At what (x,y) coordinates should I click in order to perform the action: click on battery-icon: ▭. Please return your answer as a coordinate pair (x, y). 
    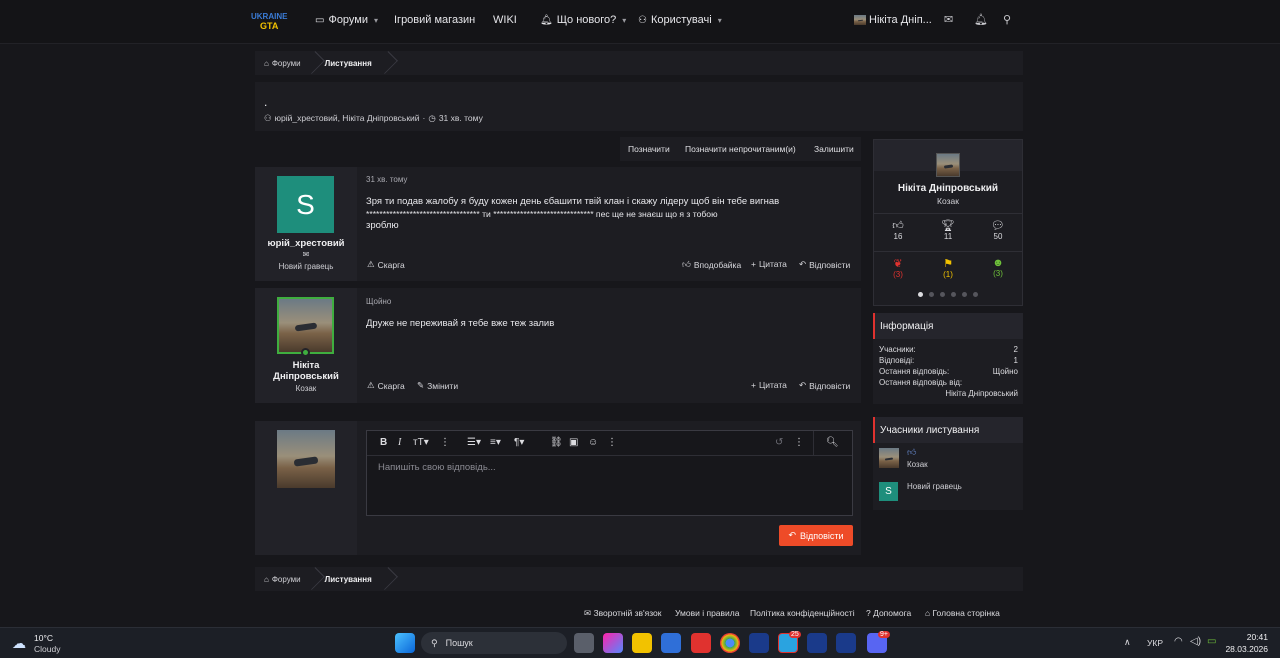
    Looking at the image, I should click on (1211, 641).